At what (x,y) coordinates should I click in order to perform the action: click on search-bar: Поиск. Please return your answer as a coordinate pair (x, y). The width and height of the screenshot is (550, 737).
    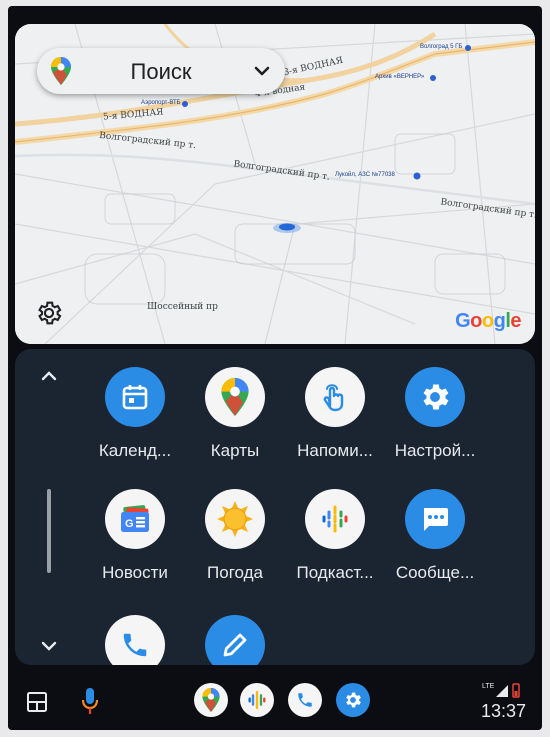
    Looking at the image, I should click on (161, 71).